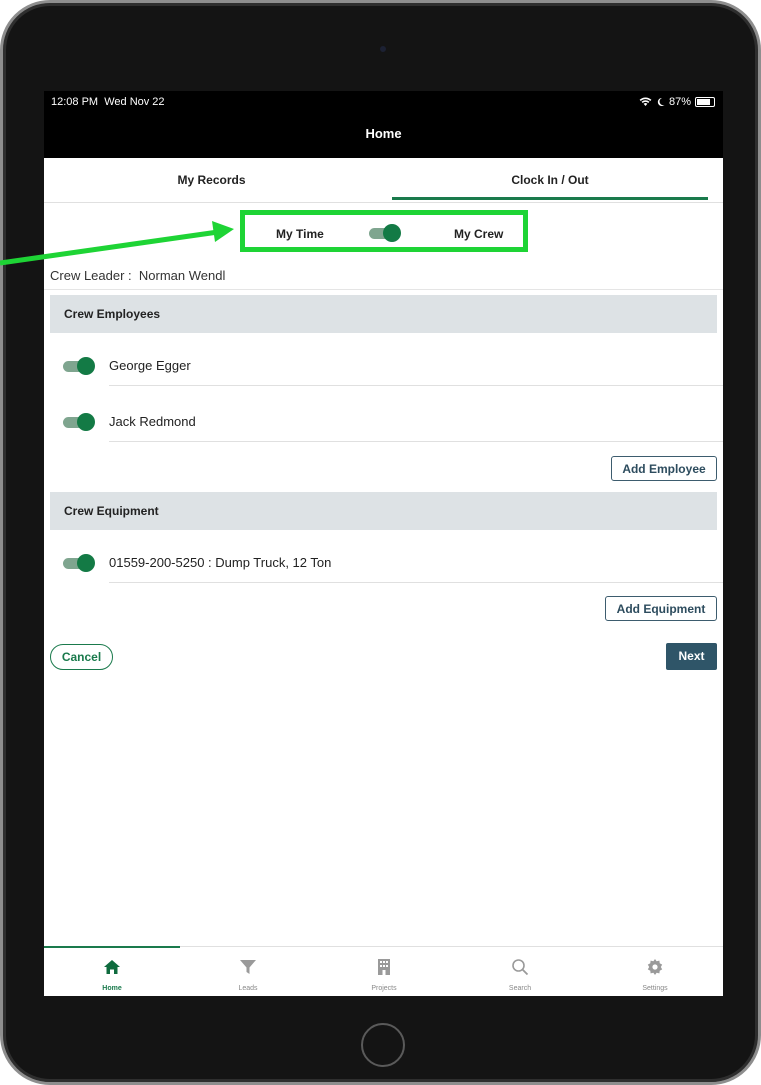  I want to click on crew-employees-header: Crew Employees, so click(383, 314).